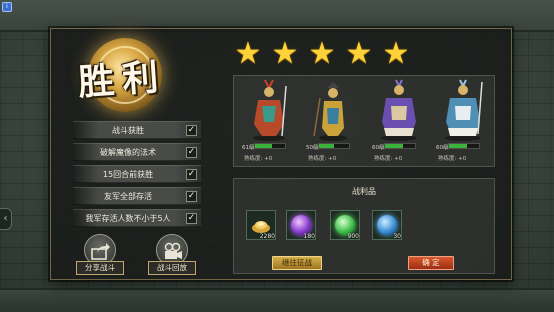 This screenshot has height=312, width=554. I want to click on green-jade-icon, so click(345, 225).